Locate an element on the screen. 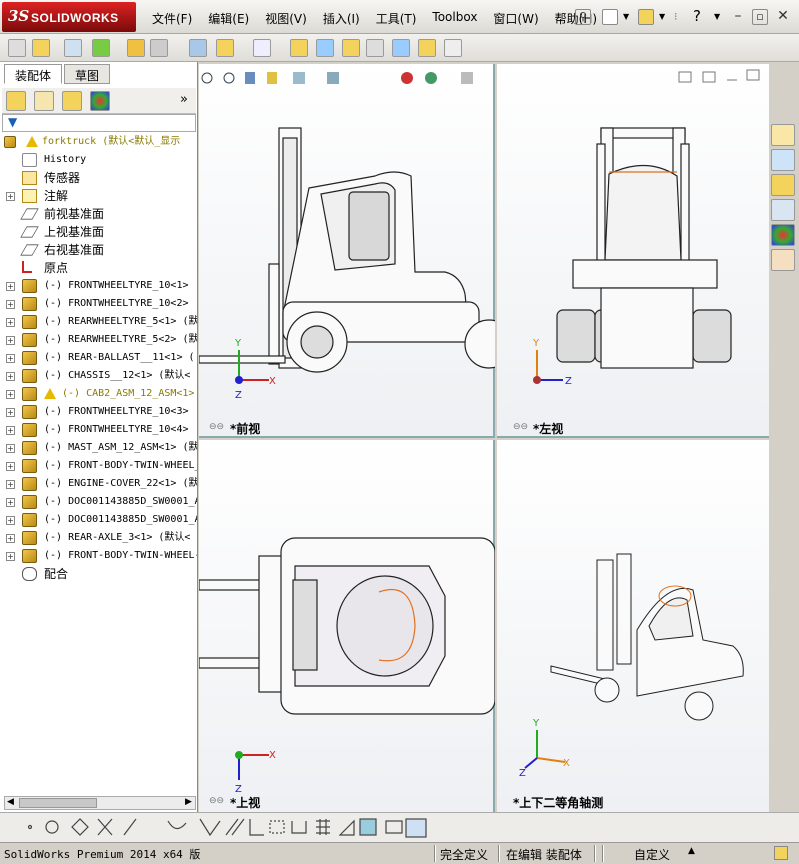 The image size is (799, 864). solidworks-logo: 3S SOLIDWORKS is located at coordinates (69, 17).